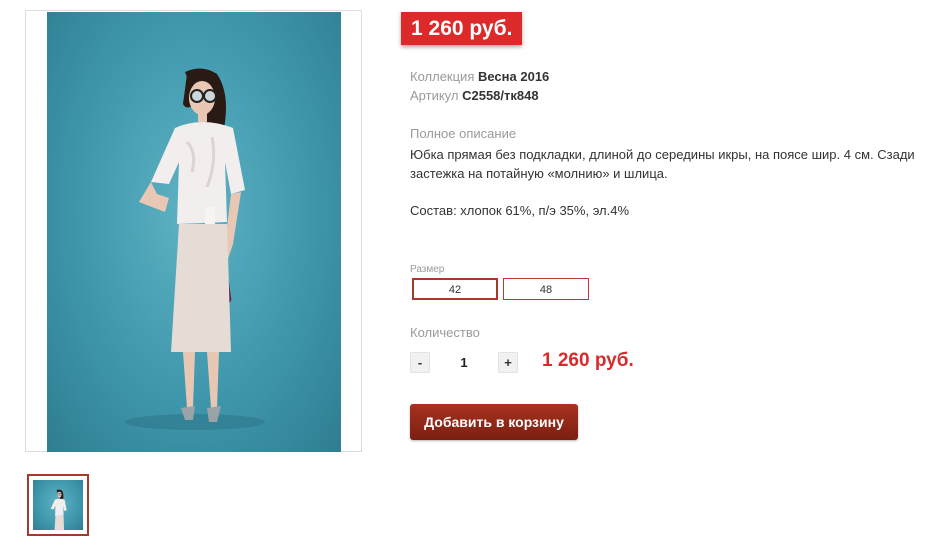 The image size is (941, 549). What do you see at coordinates (420, 362) in the screenshot?
I see `quantity-decrease-button: -` at bounding box center [420, 362].